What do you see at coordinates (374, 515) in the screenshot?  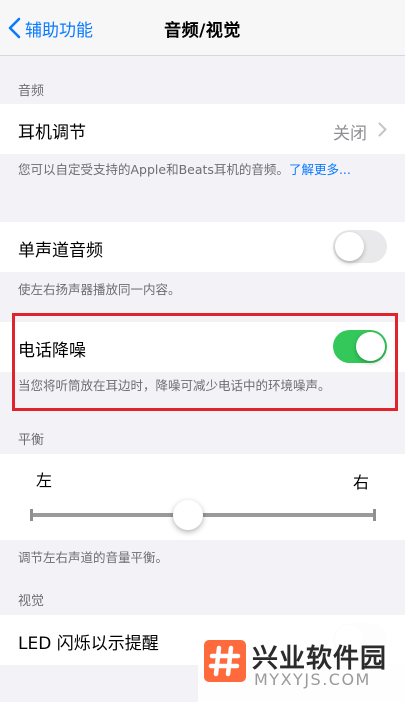 I see `slider-right-cap` at bounding box center [374, 515].